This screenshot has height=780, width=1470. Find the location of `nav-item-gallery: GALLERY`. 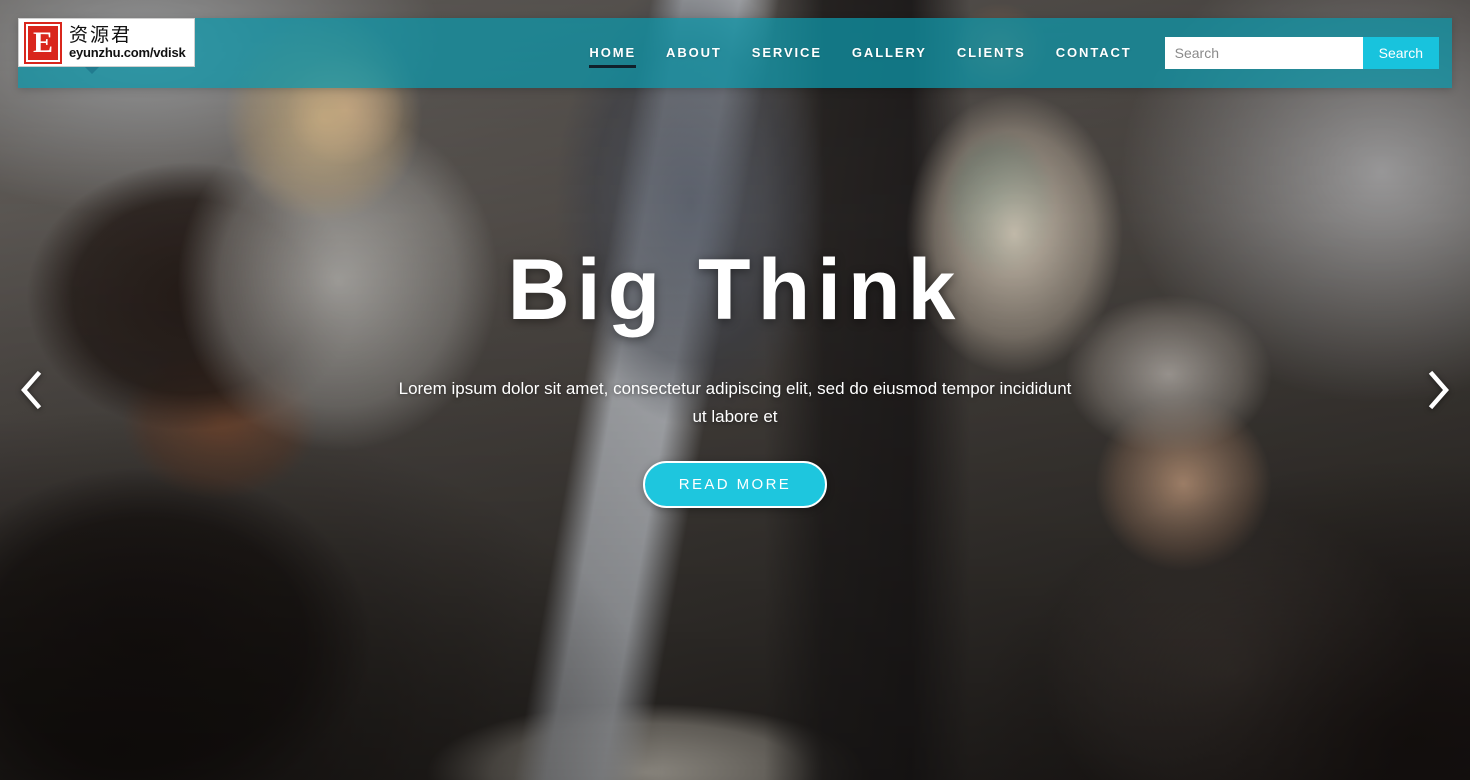

nav-item-gallery: GALLERY is located at coordinates (889, 53).